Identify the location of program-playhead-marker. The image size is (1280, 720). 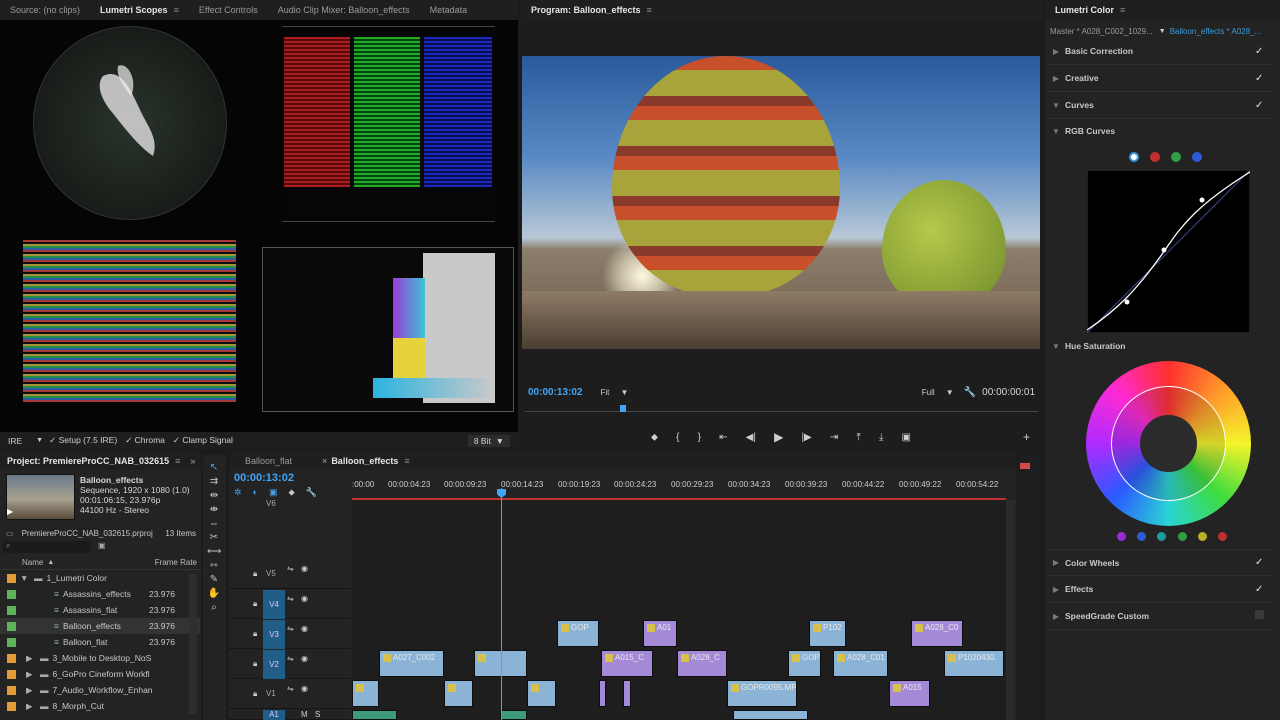
(623, 408).